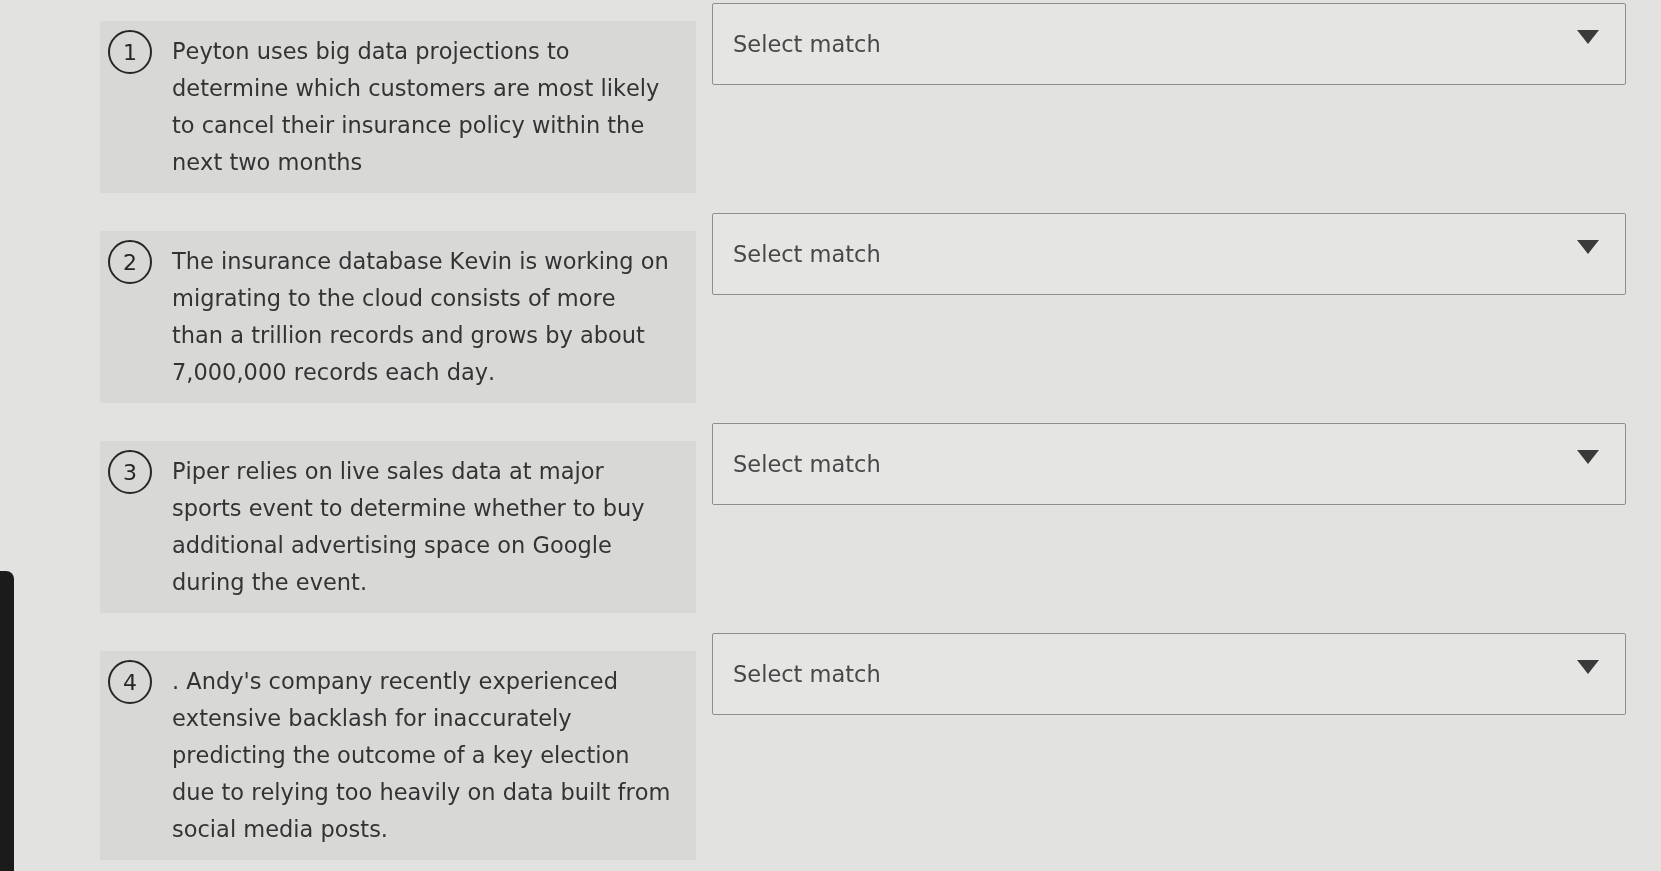  Describe the element at coordinates (130, 262) in the screenshot. I see `prompt-number: 2` at that location.